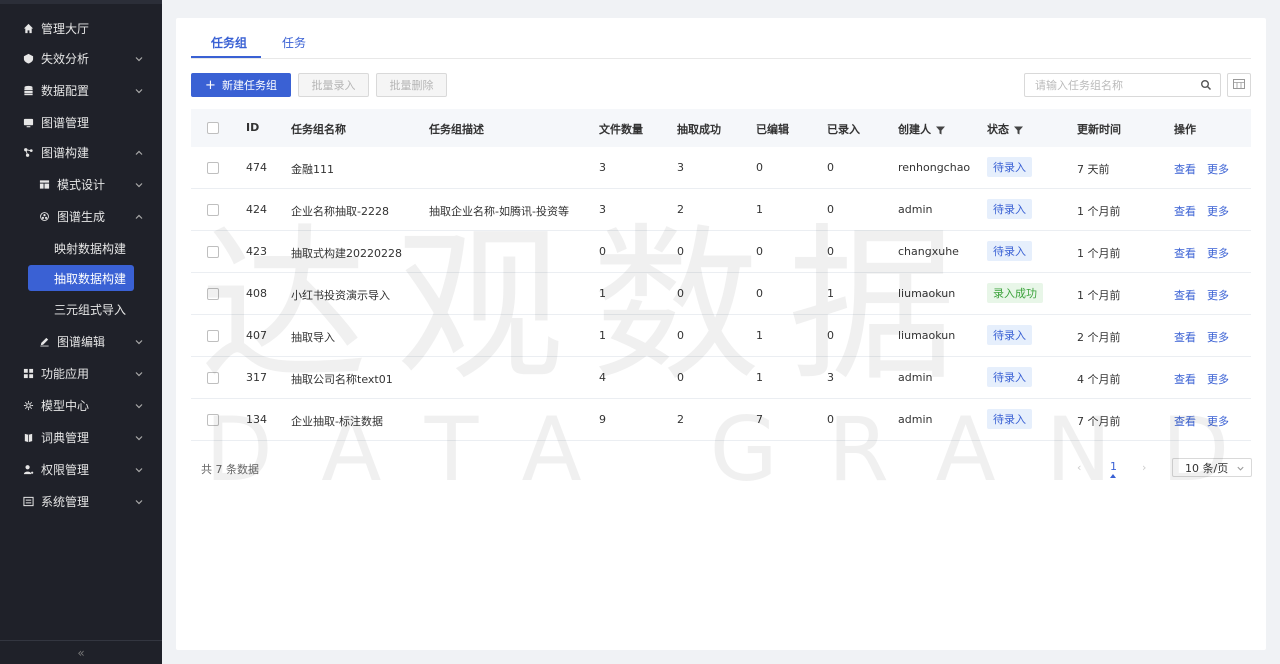  What do you see at coordinates (241, 85) in the screenshot?
I see `new-task-group-button: + 新建任务组` at bounding box center [241, 85].